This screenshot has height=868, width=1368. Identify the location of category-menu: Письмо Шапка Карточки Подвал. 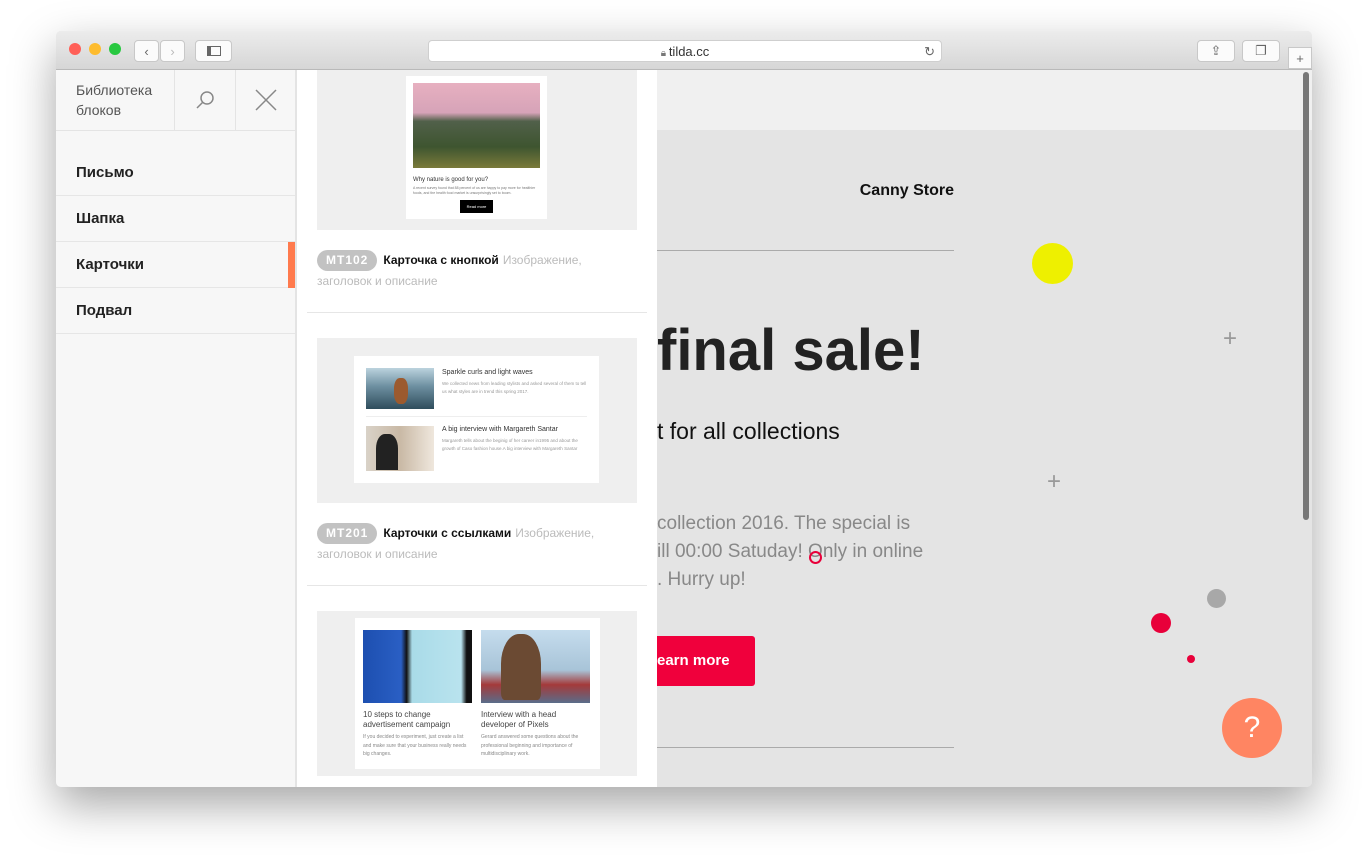
(175, 242).